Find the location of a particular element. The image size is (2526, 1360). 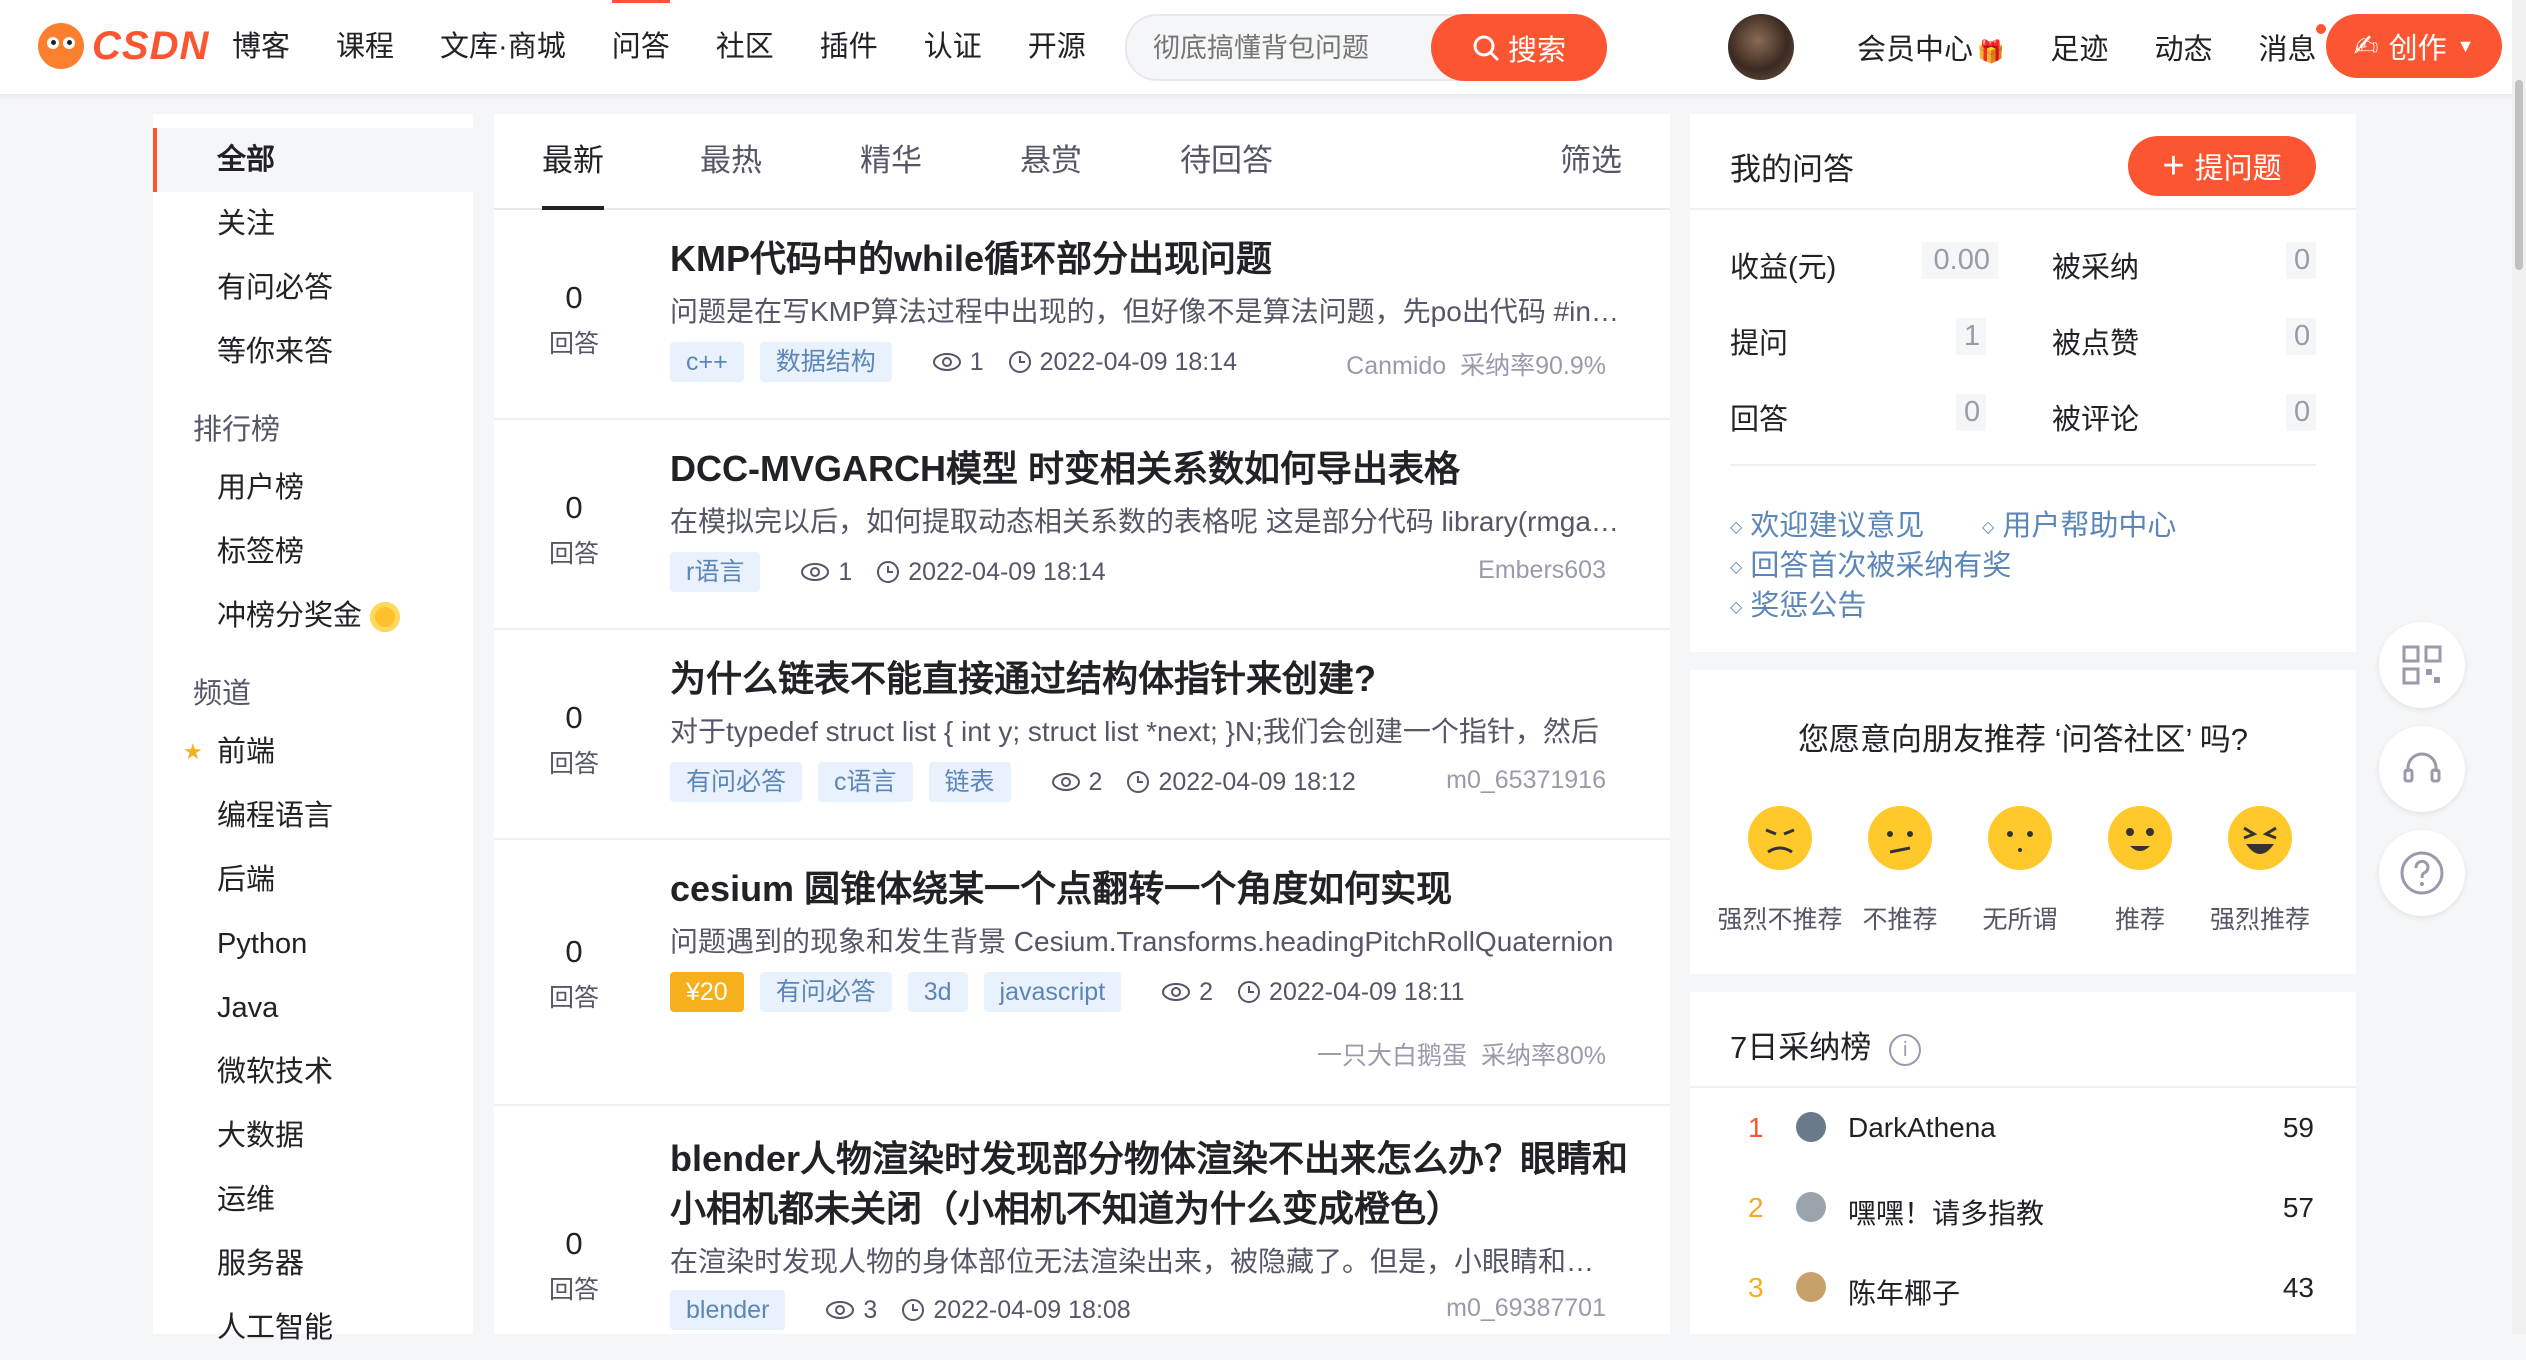

sidebar-item-tag-rank: 标签榜 is located at coordinates (313, 552).